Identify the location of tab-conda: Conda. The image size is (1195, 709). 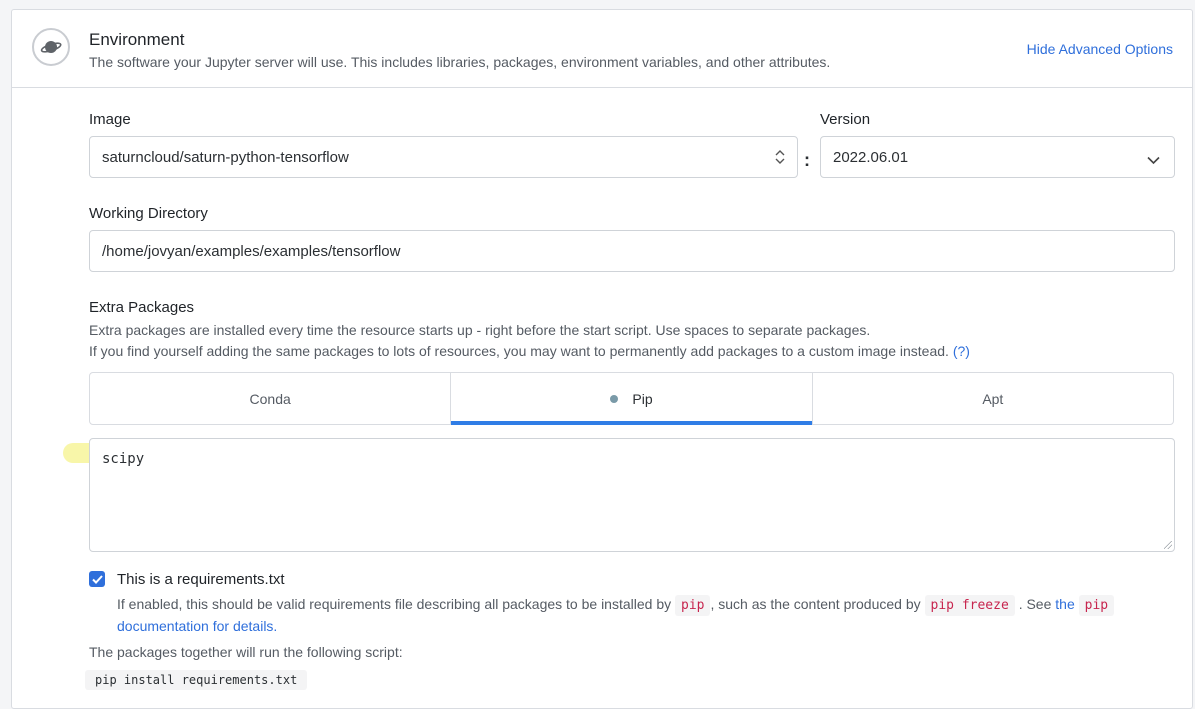
(270, 398).